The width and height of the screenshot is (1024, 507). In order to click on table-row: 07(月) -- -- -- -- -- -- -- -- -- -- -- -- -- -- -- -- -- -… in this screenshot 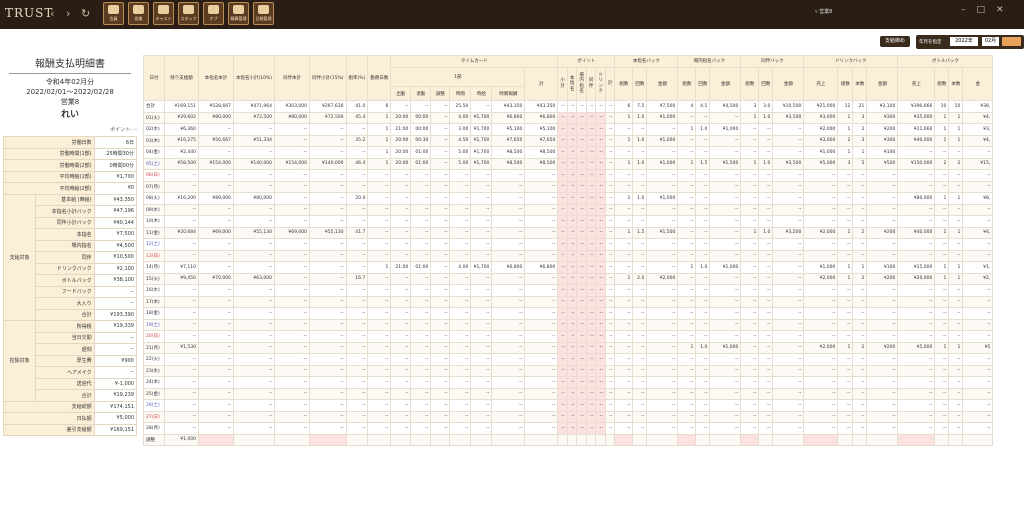, I will do `click(568, 186)`.